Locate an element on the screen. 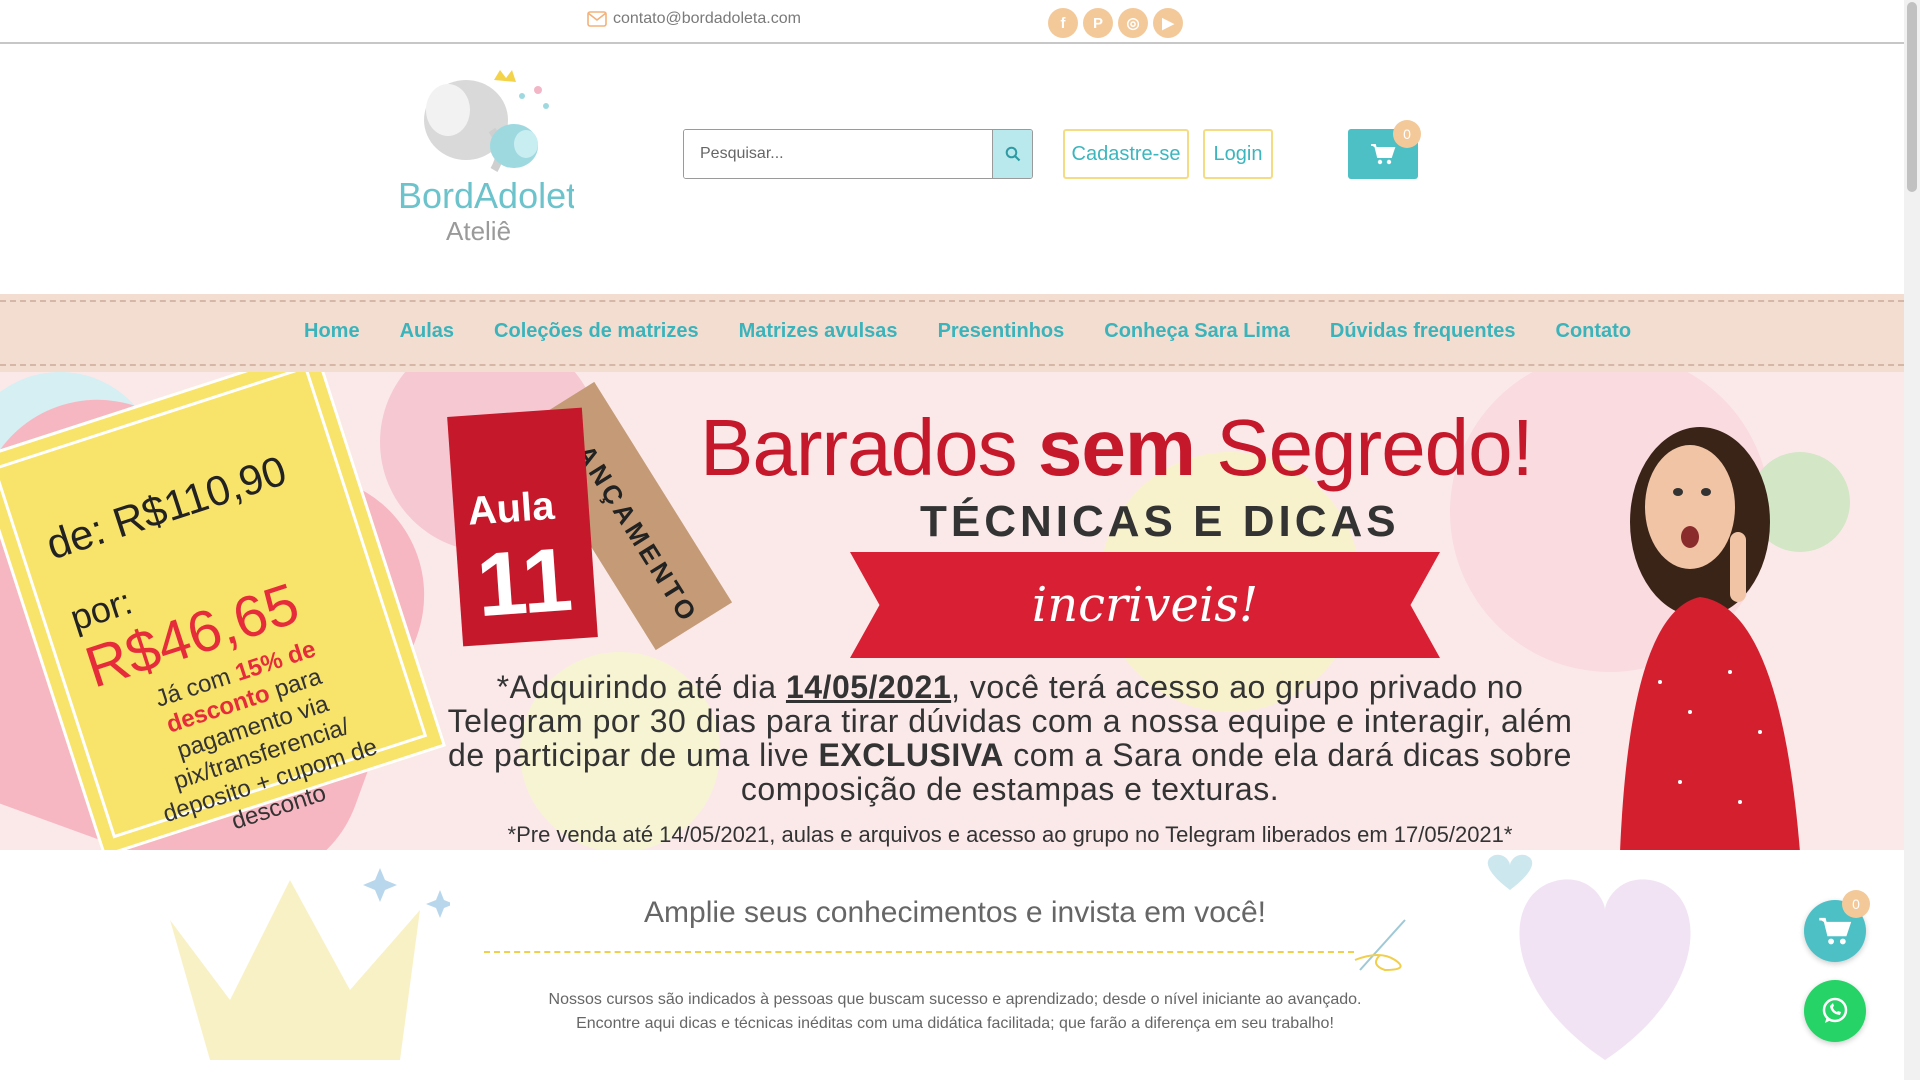  facebook-icon: f is located at coordinates (1063, 23).